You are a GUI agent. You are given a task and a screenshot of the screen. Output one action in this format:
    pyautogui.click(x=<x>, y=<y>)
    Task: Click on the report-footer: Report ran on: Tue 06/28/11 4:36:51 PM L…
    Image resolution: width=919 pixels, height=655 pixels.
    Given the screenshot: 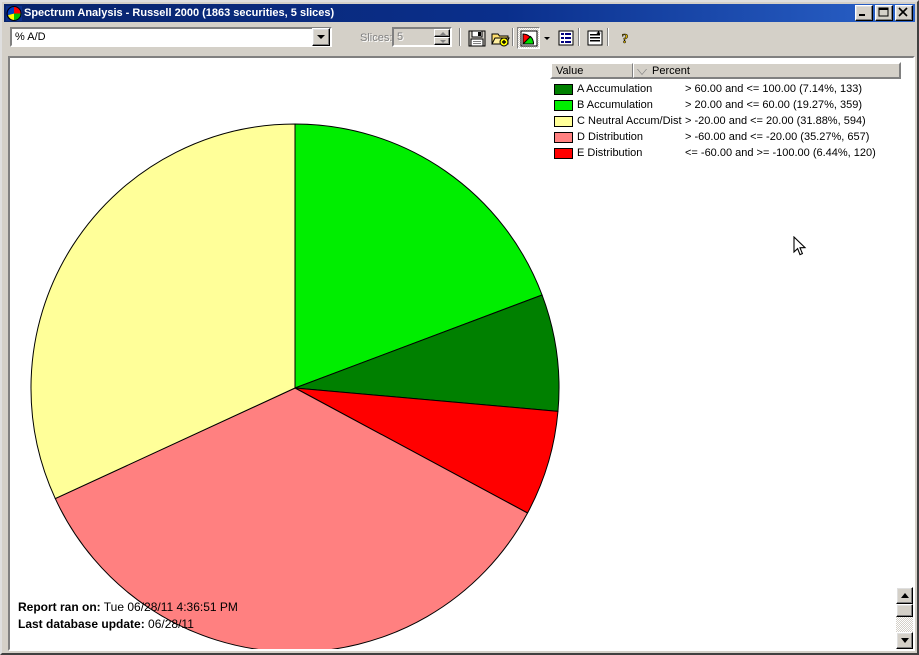 What is the action you would take?
    pyautogui.click(x=128, y=616)
    